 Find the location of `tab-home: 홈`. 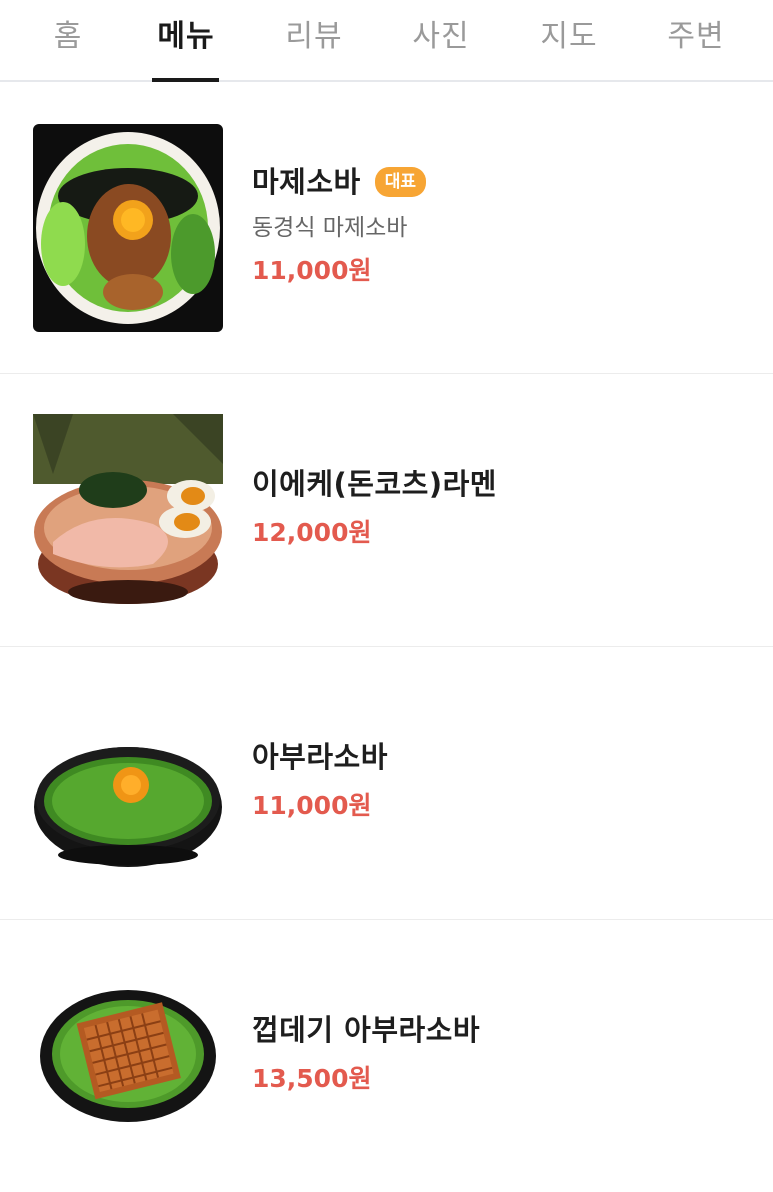

tab-home: 홈 is located at coordinates (68, 41).